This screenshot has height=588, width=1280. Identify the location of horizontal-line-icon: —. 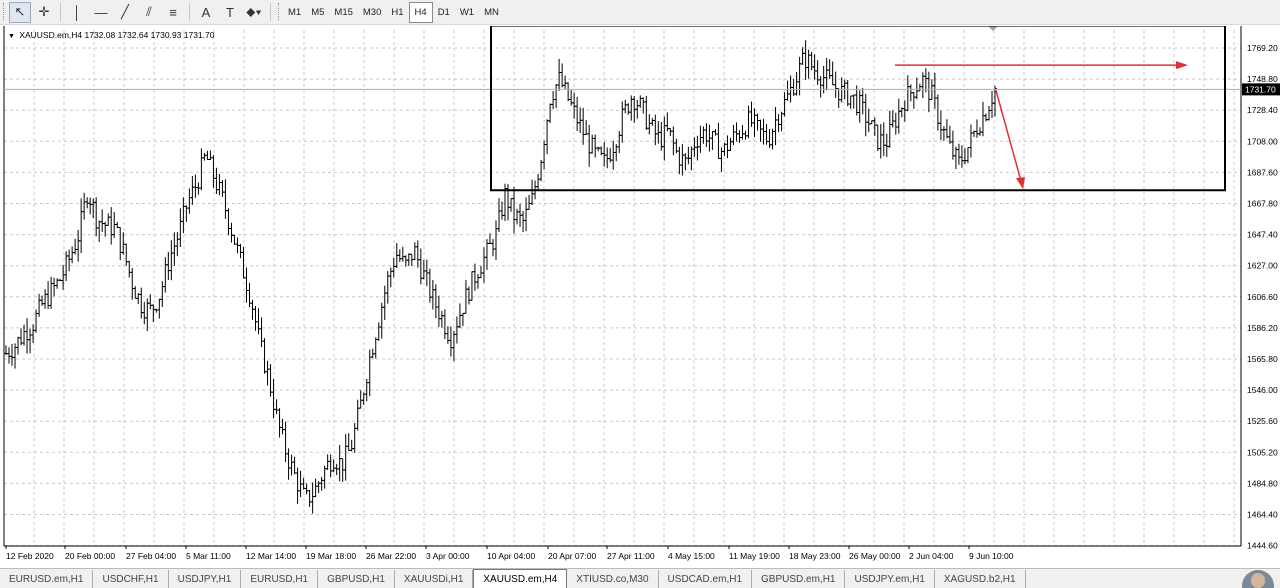
(101, 12).